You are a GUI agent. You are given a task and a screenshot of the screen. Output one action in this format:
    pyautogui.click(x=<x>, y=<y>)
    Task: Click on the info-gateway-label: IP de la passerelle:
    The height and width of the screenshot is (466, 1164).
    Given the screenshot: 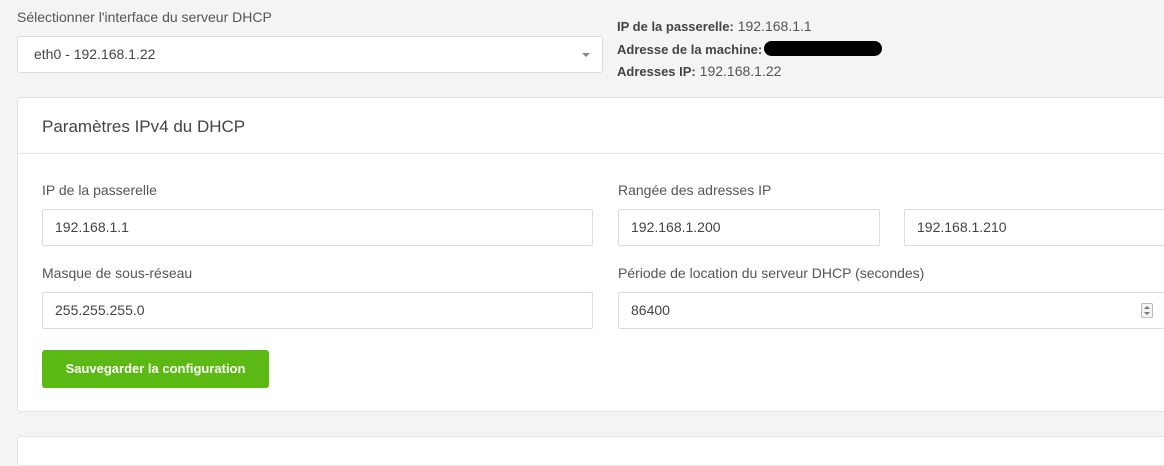 What is the action you would take?
    pyautogui.click(x=675, y=26)
    